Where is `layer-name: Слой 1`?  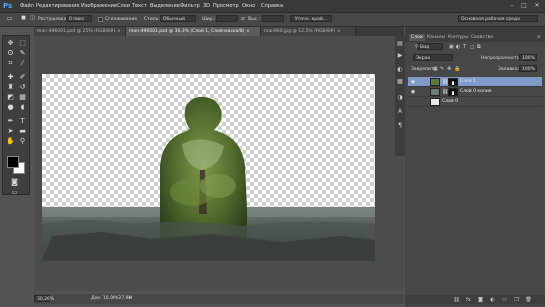
layer-name: Слой 1 is located at coordinates (468, 81).